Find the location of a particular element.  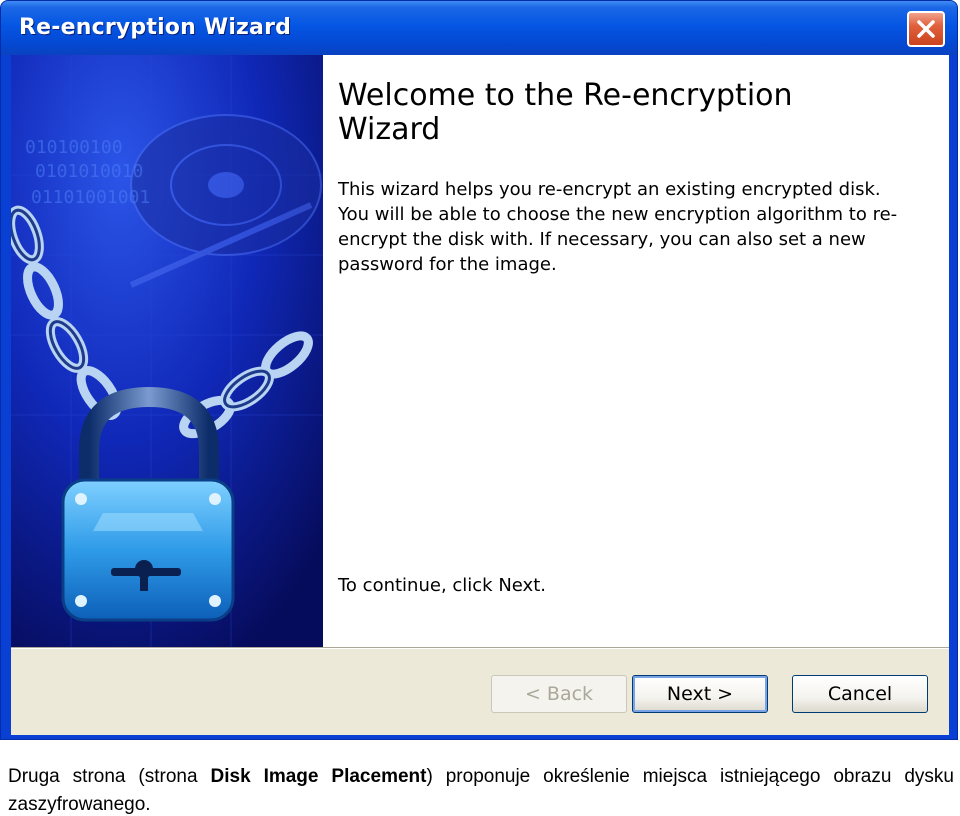

cancel-button: Cancel is located at coordinates (860, 694).